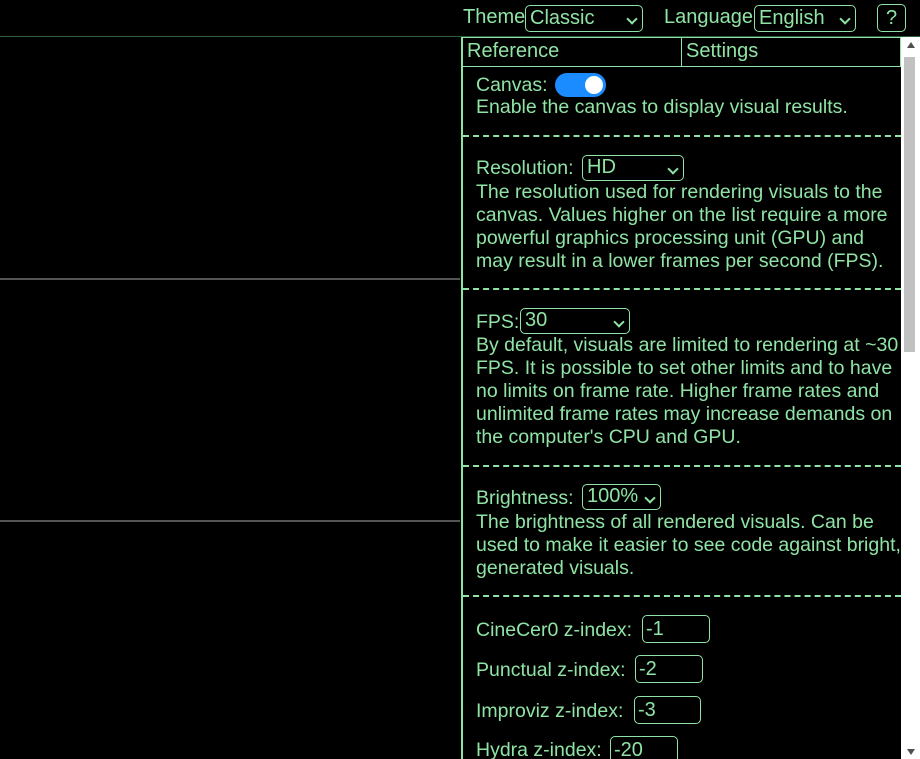  I want to click on fps-select-value: 30, so click(536, 320).